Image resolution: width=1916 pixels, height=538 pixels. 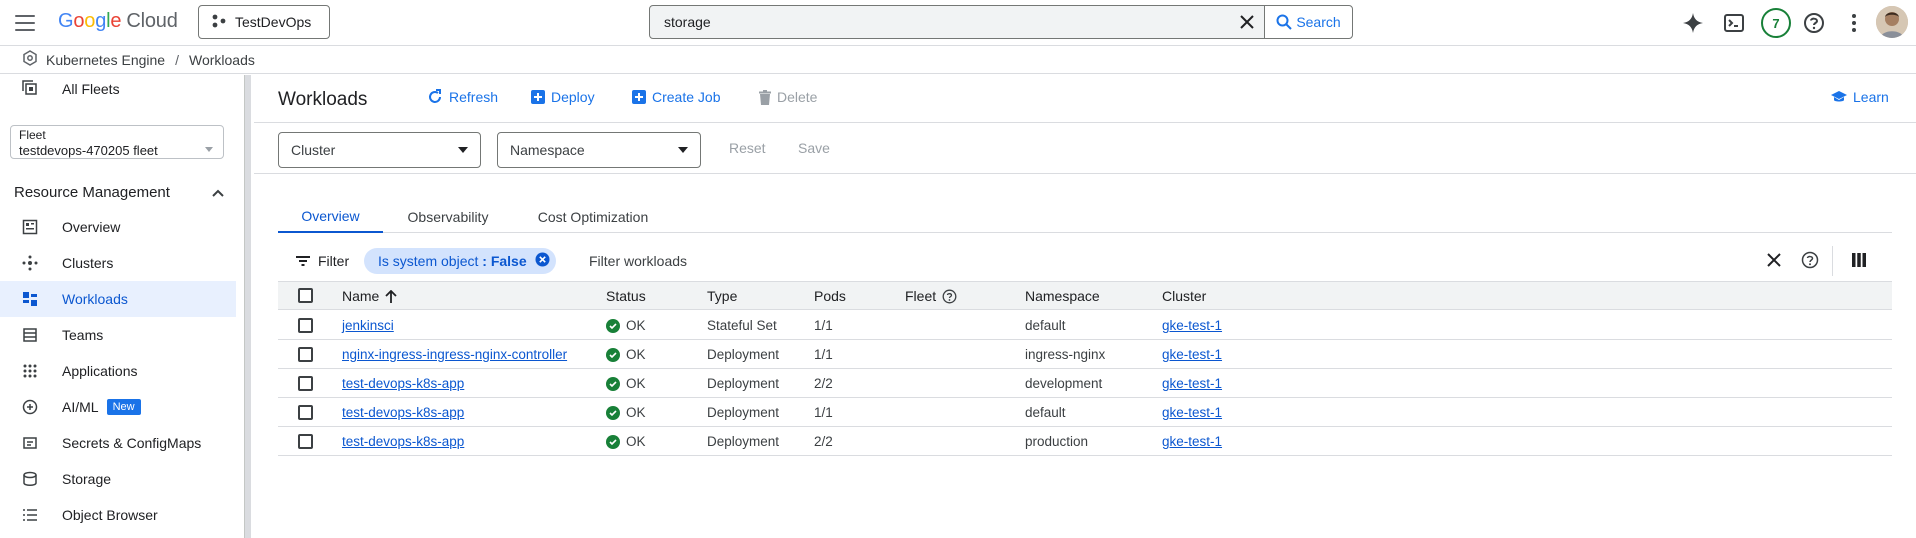 I want to click on sidebar-item-workloads: Workloads, so click(x=118, y=299).